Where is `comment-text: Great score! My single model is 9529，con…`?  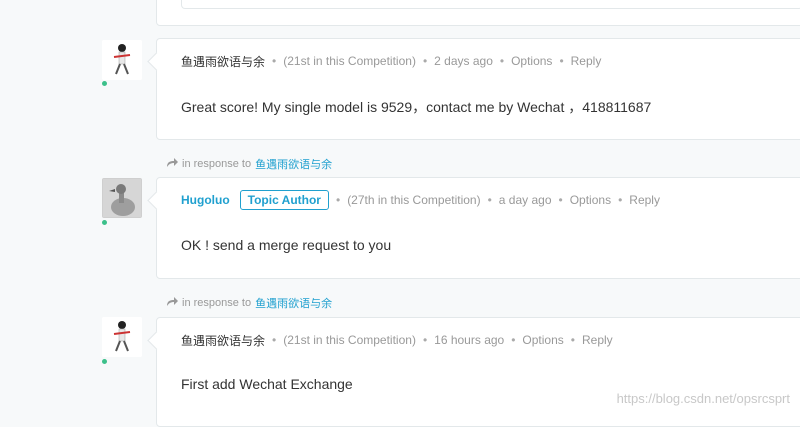
comment-text: Great score! My single model is 9529，con… is located at coordinates (416, 107).